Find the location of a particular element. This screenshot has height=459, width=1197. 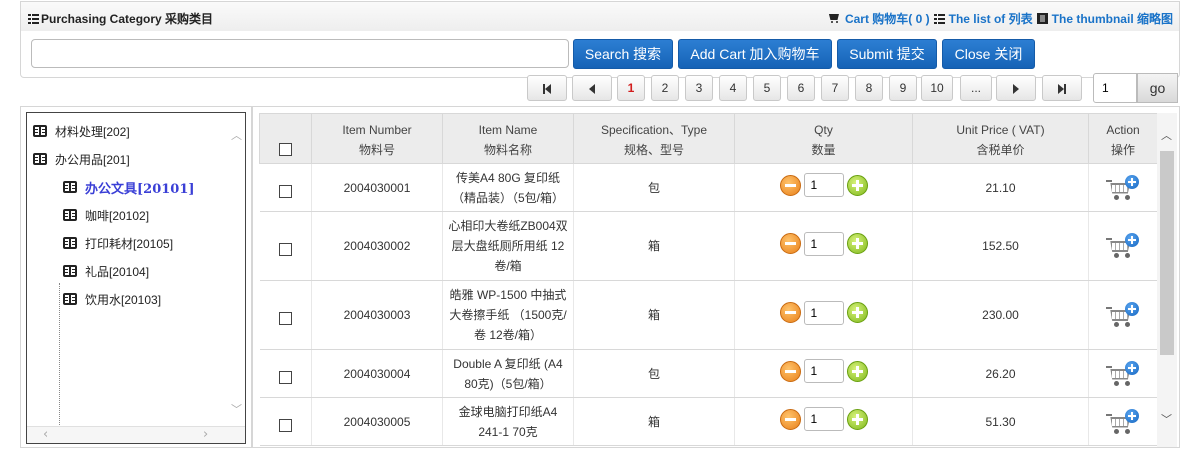

select-all-checkbox is located at coordinates (285, 150).